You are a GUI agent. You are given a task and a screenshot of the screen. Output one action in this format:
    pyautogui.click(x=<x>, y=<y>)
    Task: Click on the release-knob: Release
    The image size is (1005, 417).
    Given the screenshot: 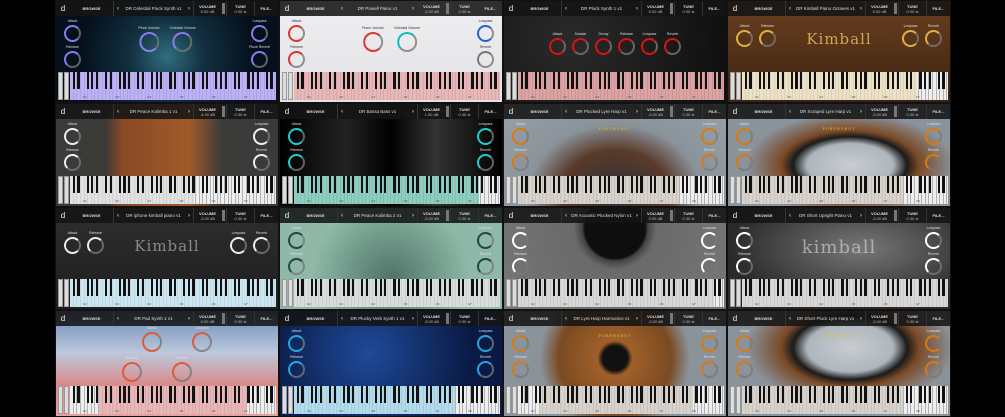 What is the action you would take?
    pyautogui.click(x=626, y=43)
    